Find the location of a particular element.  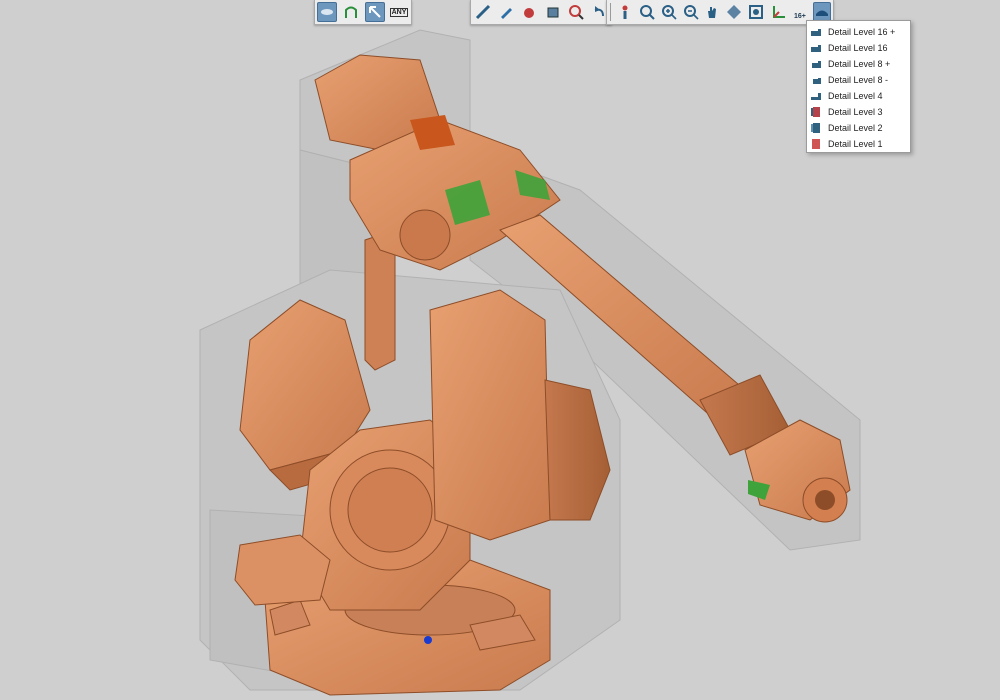

zoom-search-icon is located at coordinates (647, 12).